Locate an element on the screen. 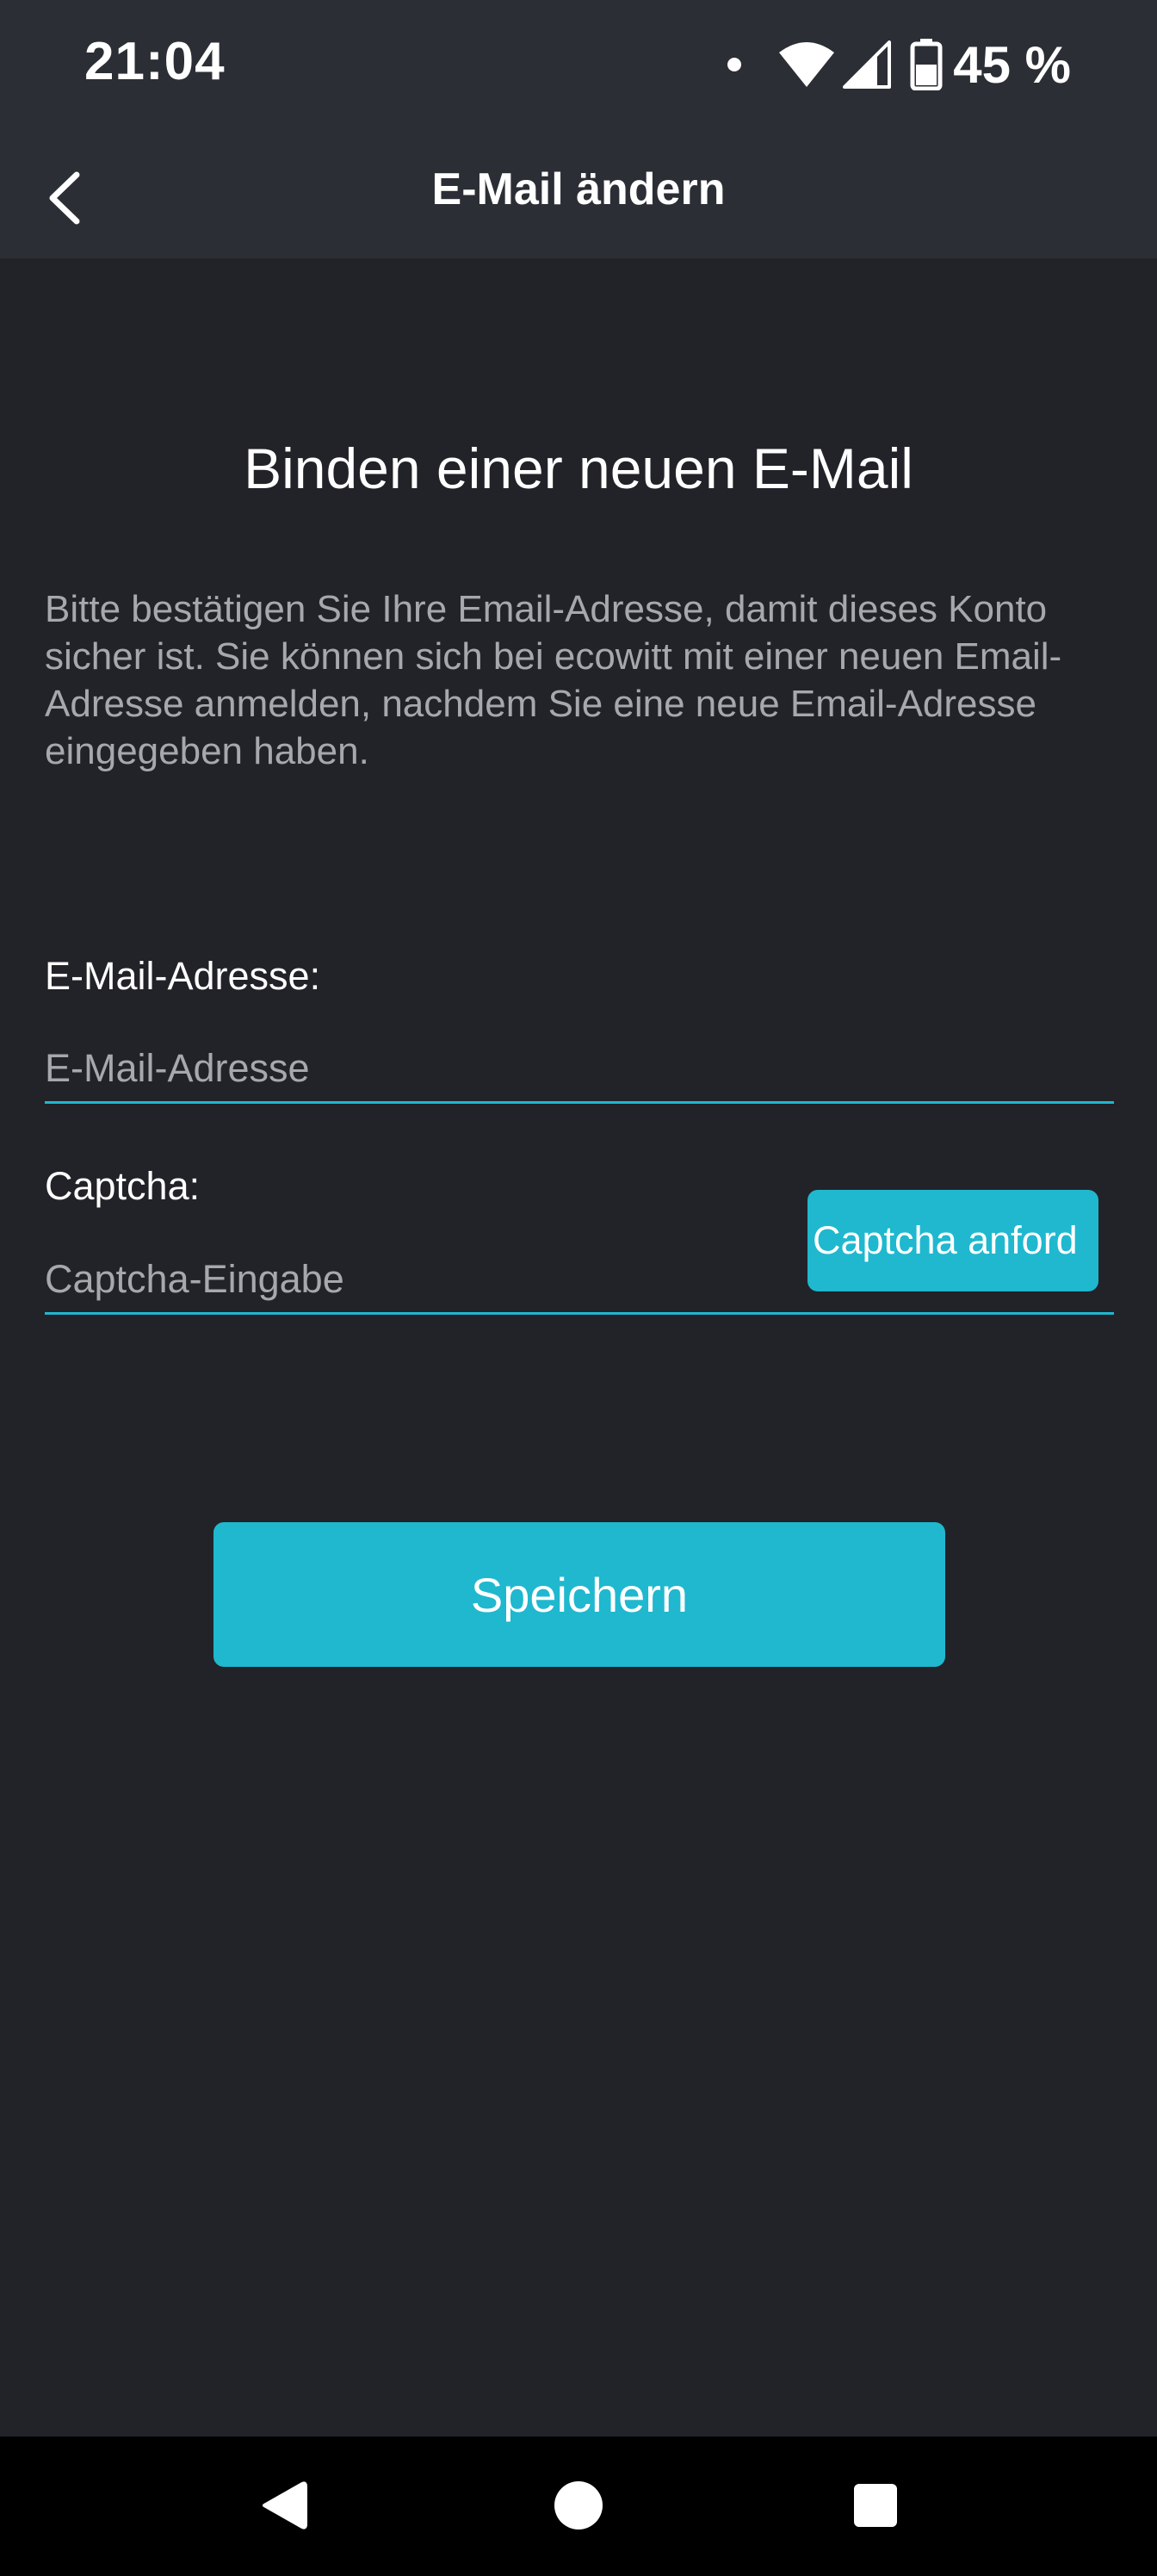 This screenshot has height=2576, width=1157. wifi-icon is located at coordinates (807, 64).